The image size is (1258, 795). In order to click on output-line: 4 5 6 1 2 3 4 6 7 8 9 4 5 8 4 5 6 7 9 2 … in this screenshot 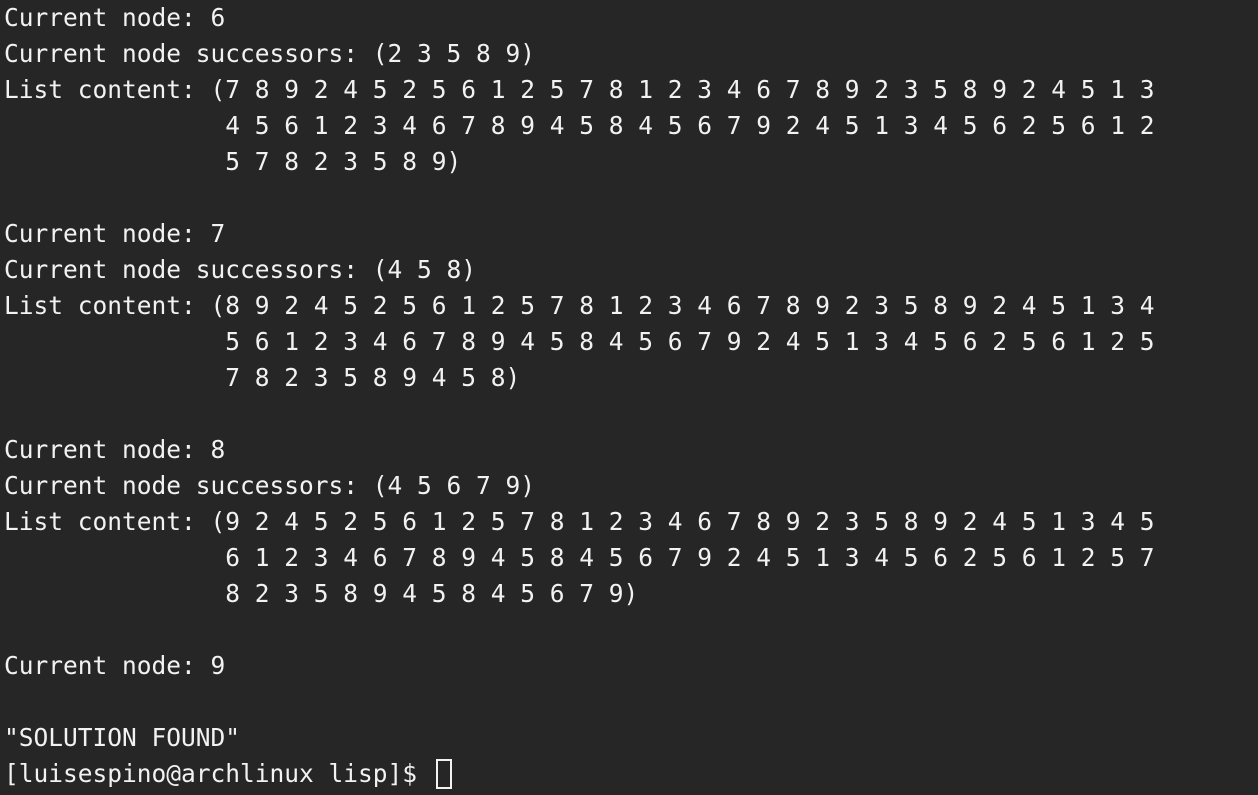, I will do `click(579, 125)`.